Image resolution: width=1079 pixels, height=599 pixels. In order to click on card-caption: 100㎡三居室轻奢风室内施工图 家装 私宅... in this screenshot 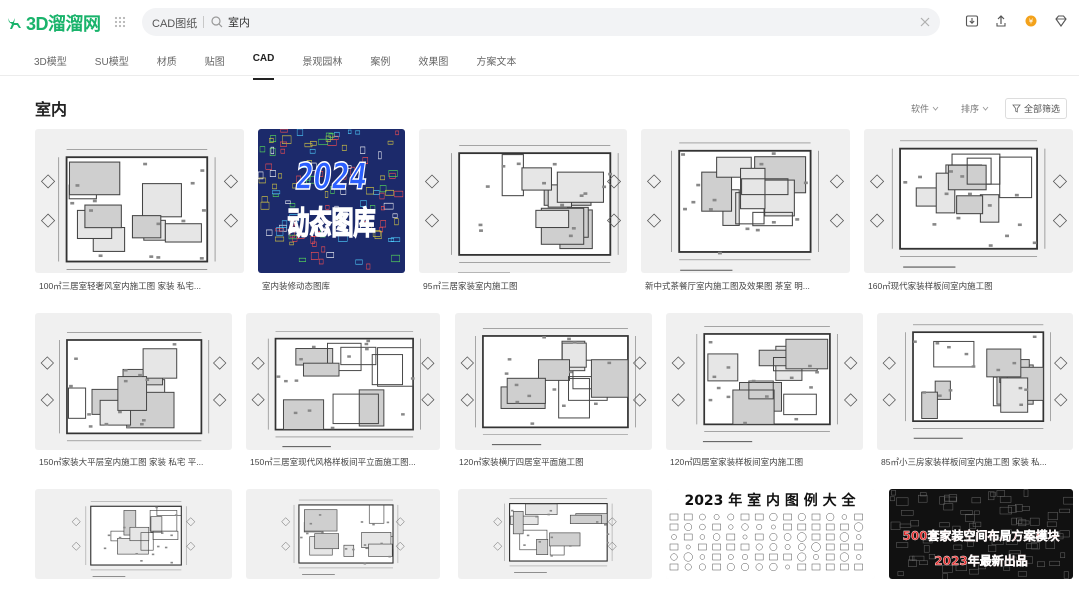, I will do `click(139, 286)`.